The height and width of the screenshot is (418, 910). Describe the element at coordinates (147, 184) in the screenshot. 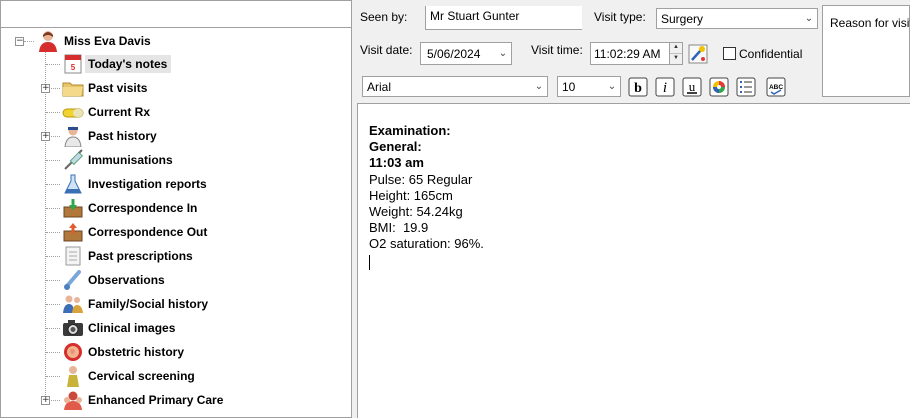

I see `tree-item-label: Investigation reports` at that location.